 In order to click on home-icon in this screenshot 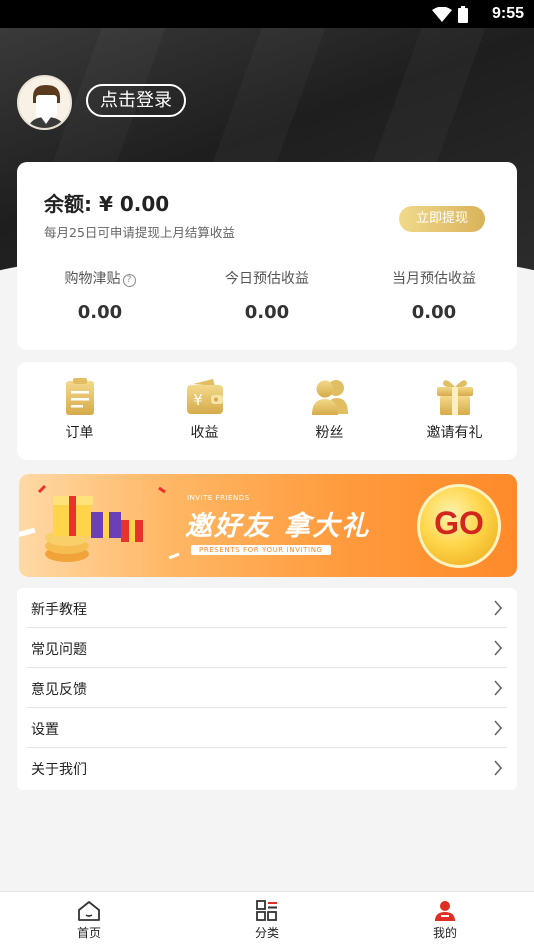, I will do `click(89, 911)`.